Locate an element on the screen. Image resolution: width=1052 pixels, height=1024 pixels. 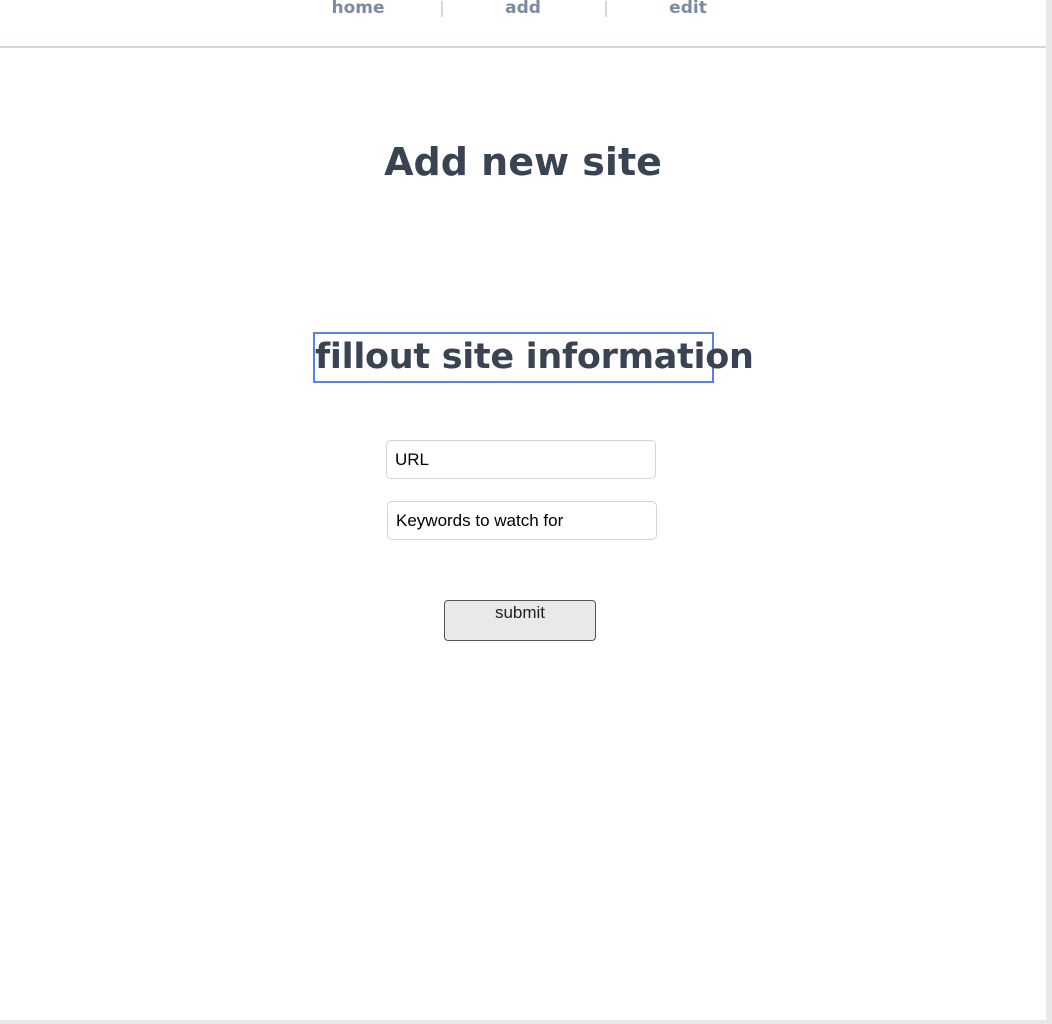
nav-add: add is located at coordinates (523, 9).